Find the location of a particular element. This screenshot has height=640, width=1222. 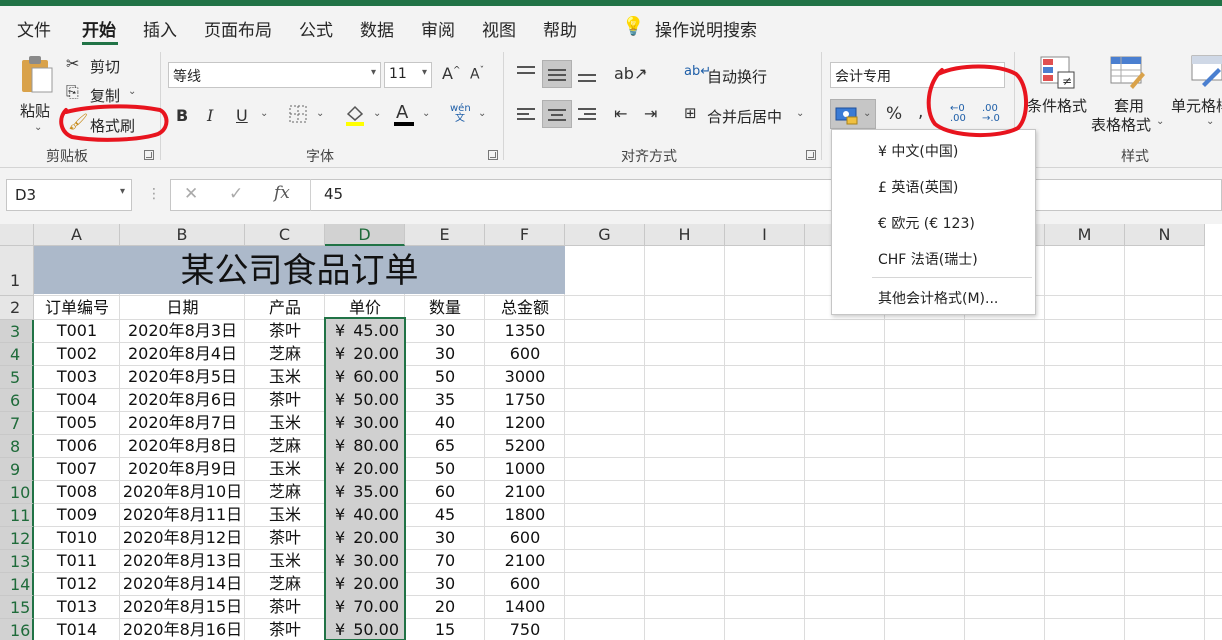

bold-button: B is located at coordinates (182, 115).